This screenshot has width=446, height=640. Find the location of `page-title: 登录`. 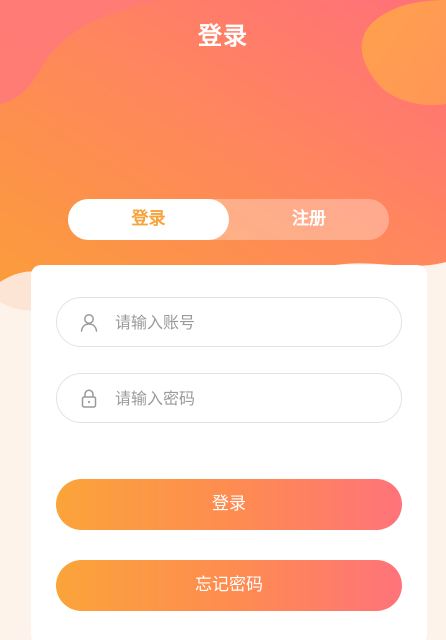

page-title: 登录 is located at coordinates (223, 36).